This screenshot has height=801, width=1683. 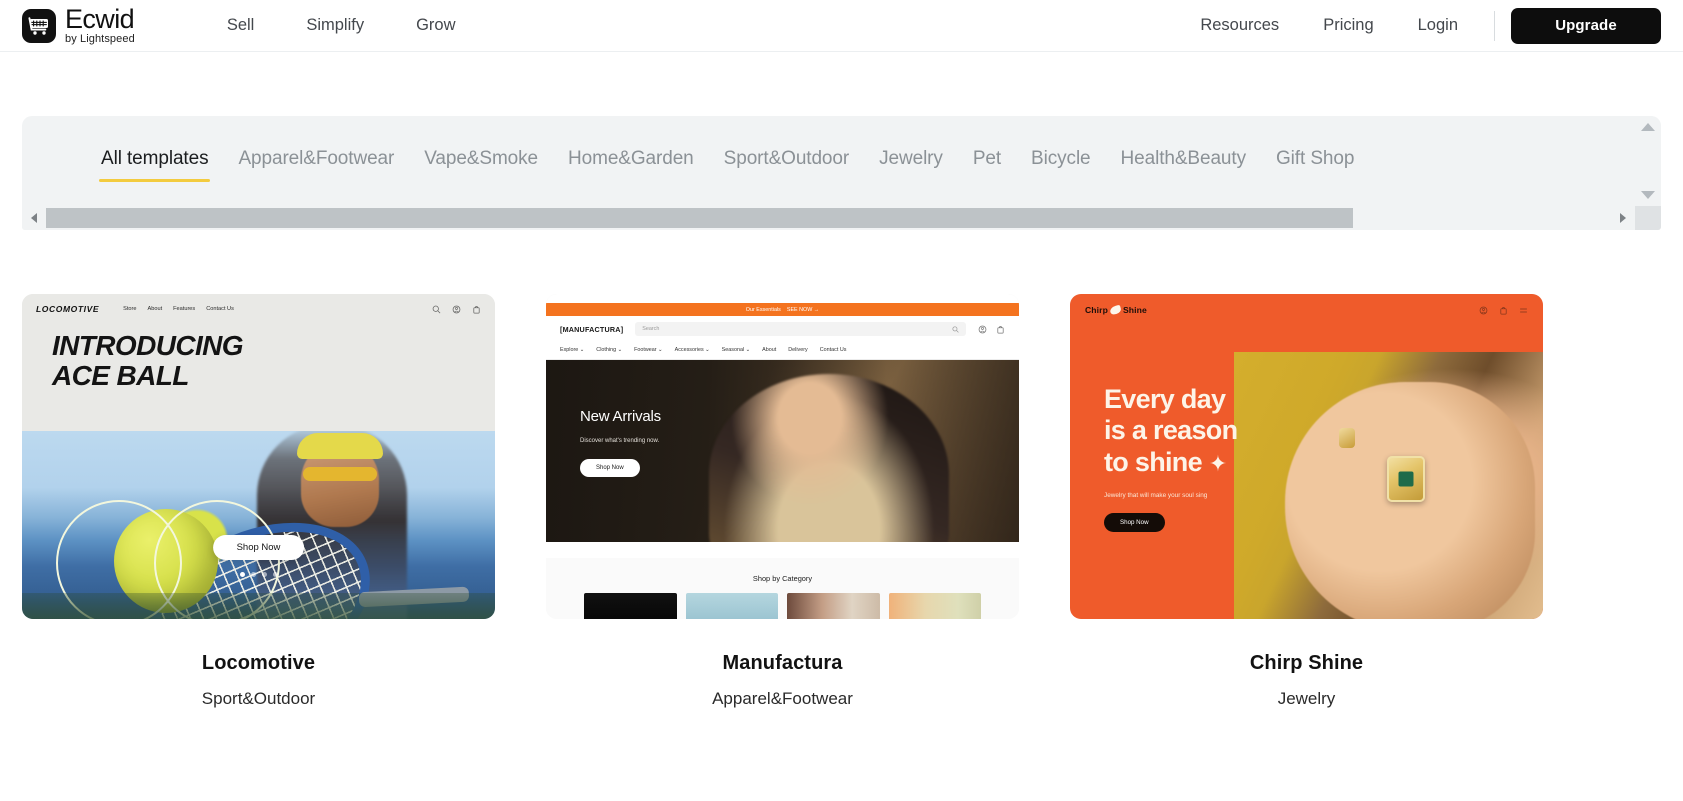 What do you see at coordinates (1523, 310) in the screenshot?
I see `menu-icon` at bounding box center [1523, 310].